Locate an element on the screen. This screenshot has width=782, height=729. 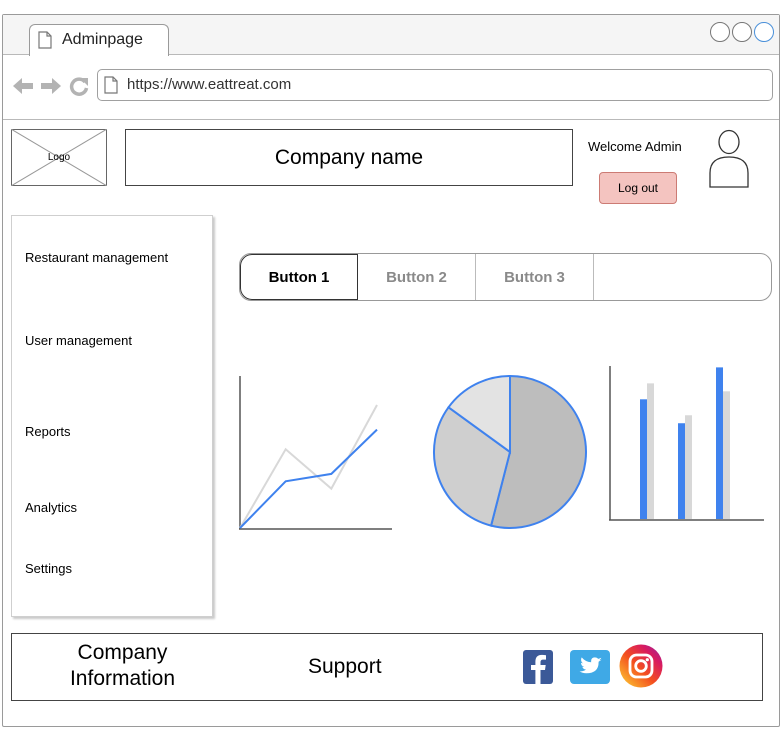
instagram-icon is located at coordinates (641, 666).